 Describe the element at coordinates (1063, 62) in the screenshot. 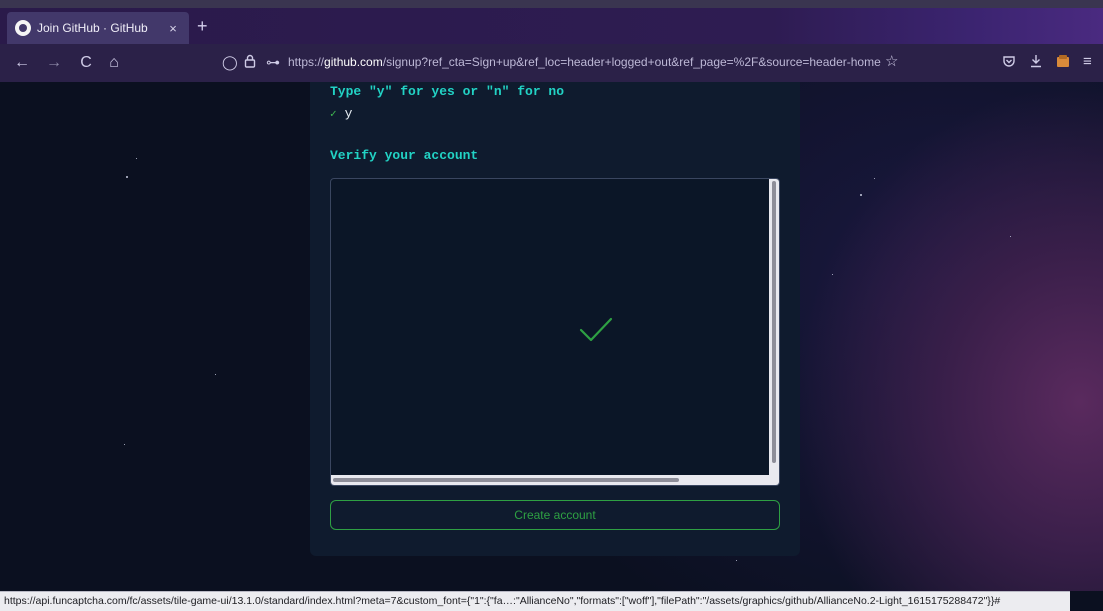

I see `extension-icon` at that location.